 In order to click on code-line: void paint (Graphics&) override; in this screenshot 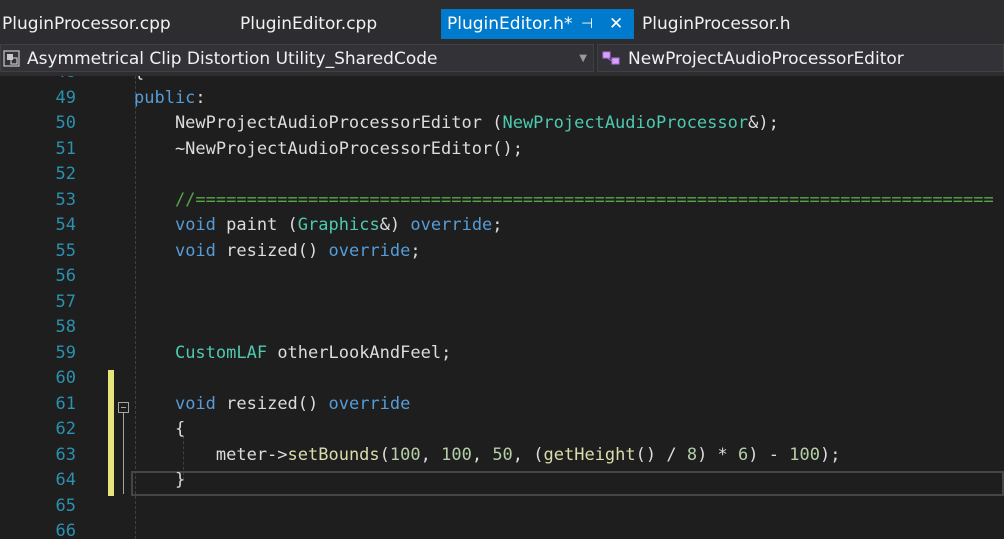, I will do `click(318, 225)`.